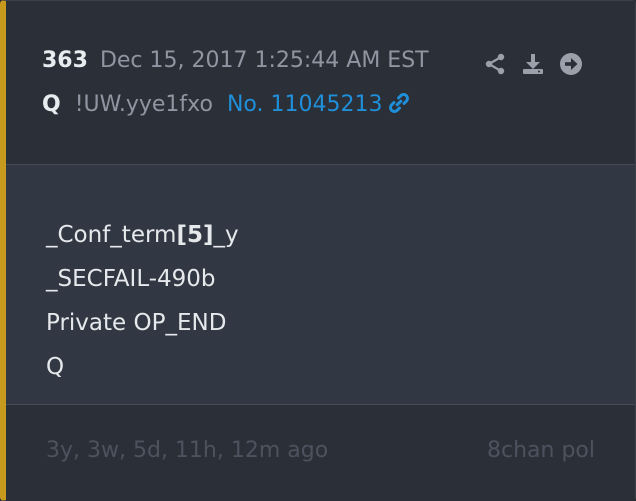 This screenshot has width=636, height=501. Describe the element at coordinates (143, 104) in the screenshot. I see `post-tripcode: !UW.yye1fxo` at that location.